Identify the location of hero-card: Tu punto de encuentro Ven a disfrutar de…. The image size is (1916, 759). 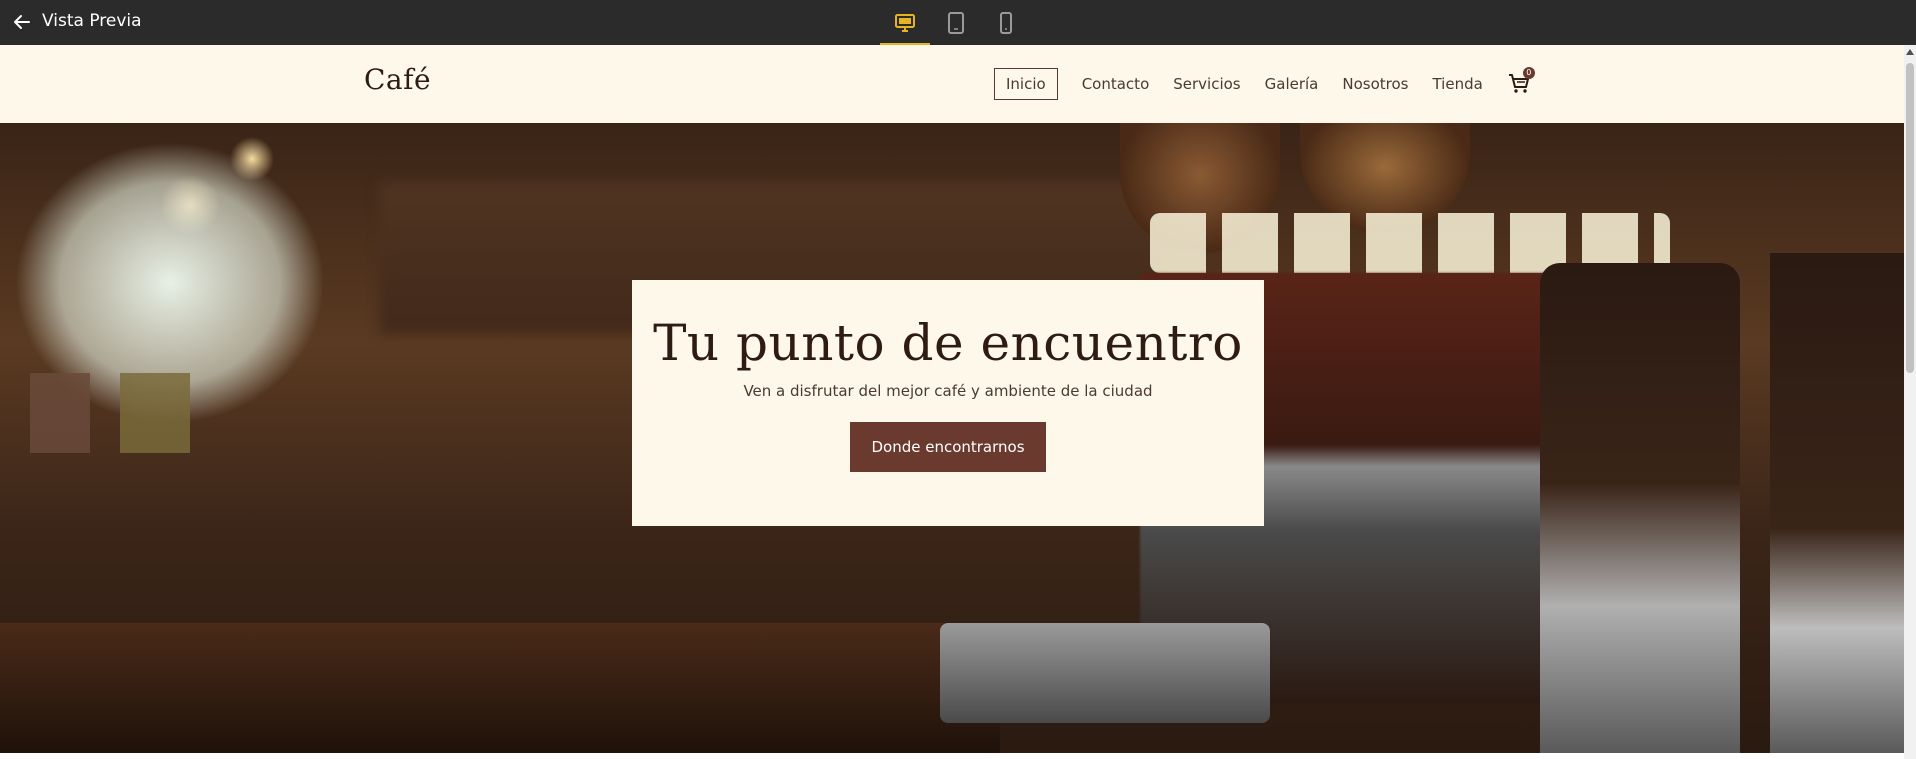
(948, 403).